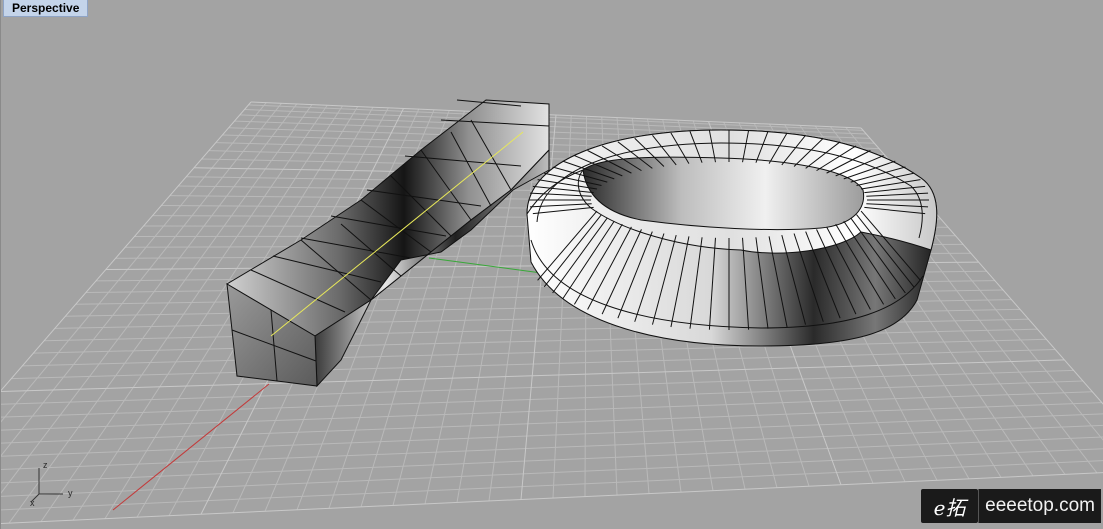  What do you see at coordinates (950, 506) in the screenshot?
I see `watermark-logo-icon: e拓` at bounding box center [950, 506].